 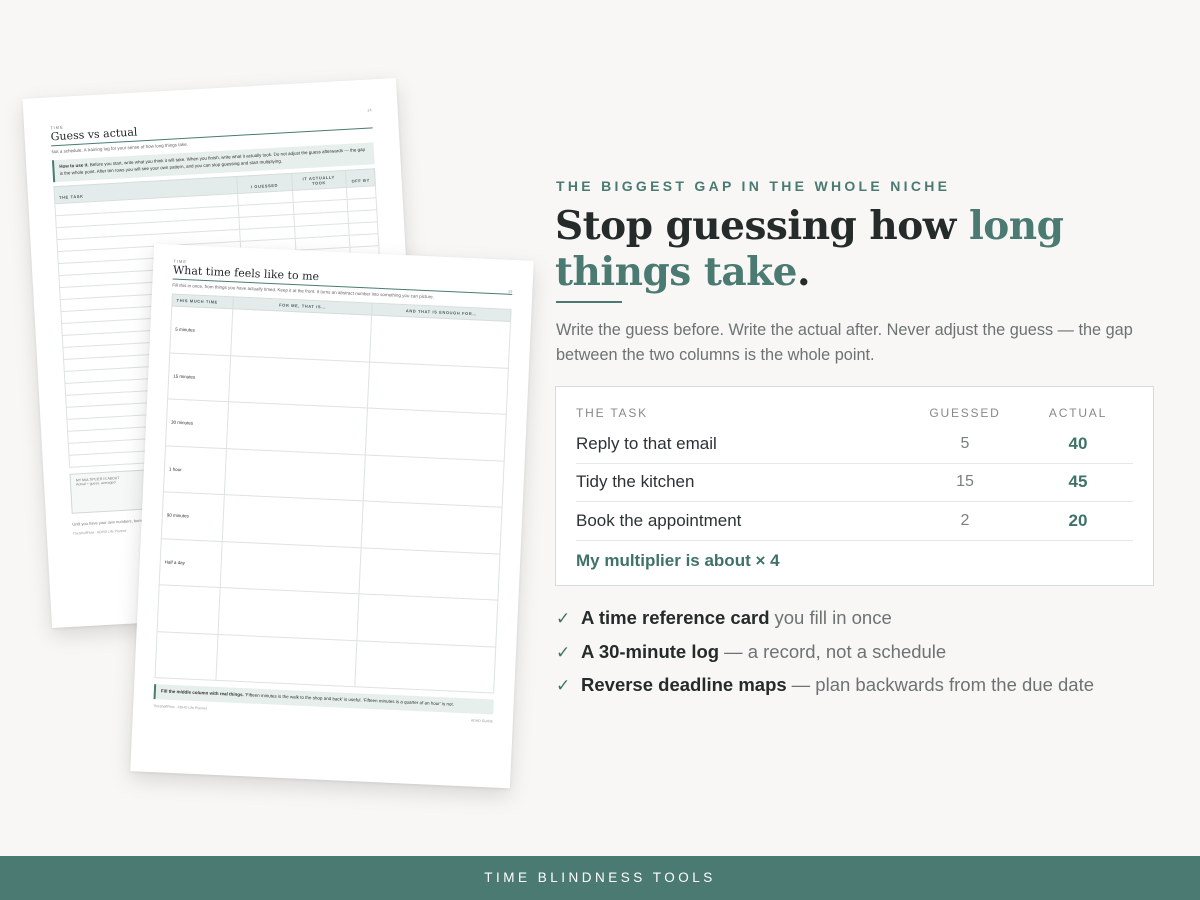 I want to click on row-label: 30 minutes, so click(x=197, y=423).